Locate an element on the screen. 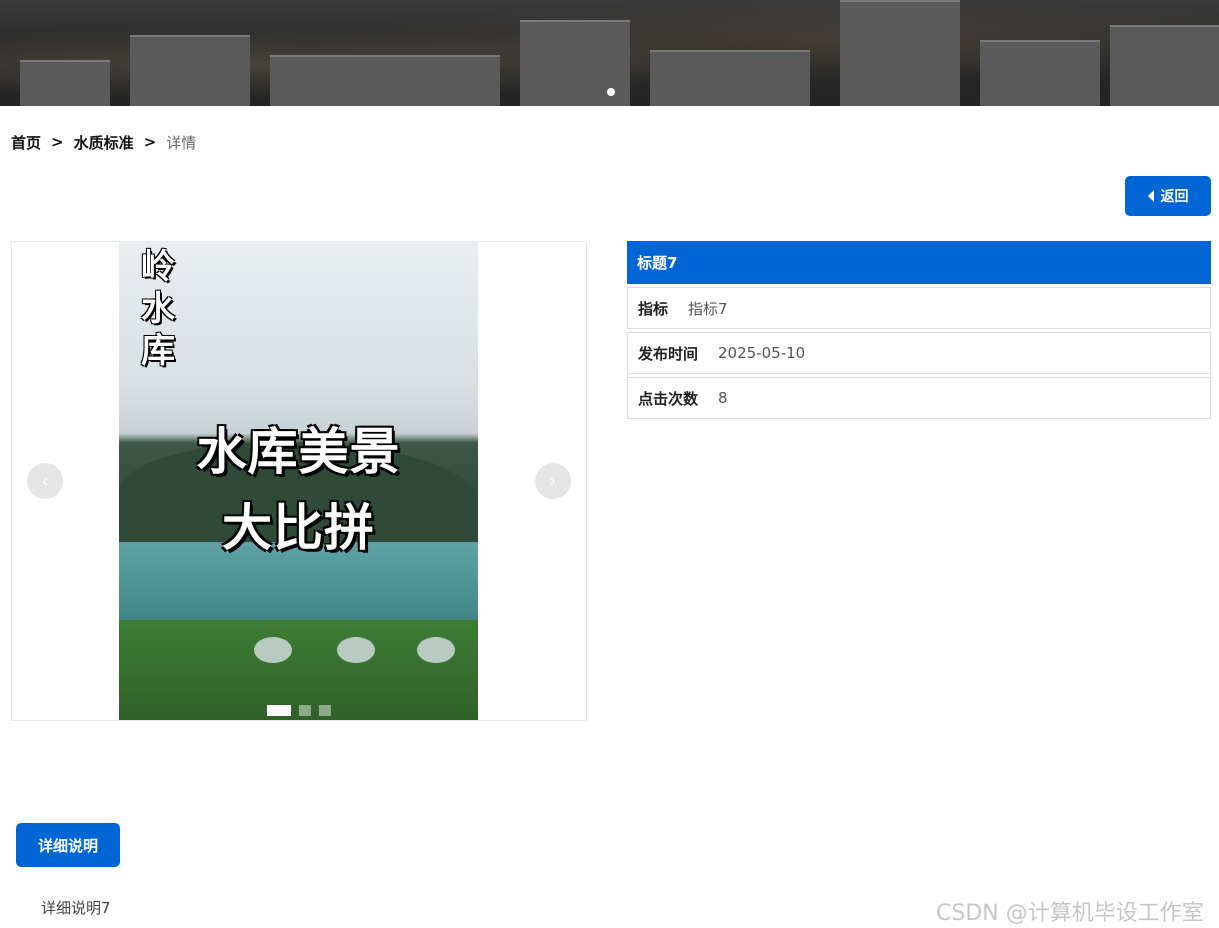 The width and height of the screenshot is (1219, 928). caret-left-icon is located at coordinates (1150, 196).